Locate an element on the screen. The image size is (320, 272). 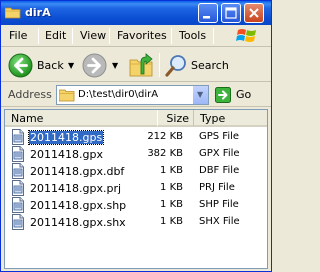
file-row: 2011418.gpx.shx 1 KB SHX File is located at coordinates (136, 222).